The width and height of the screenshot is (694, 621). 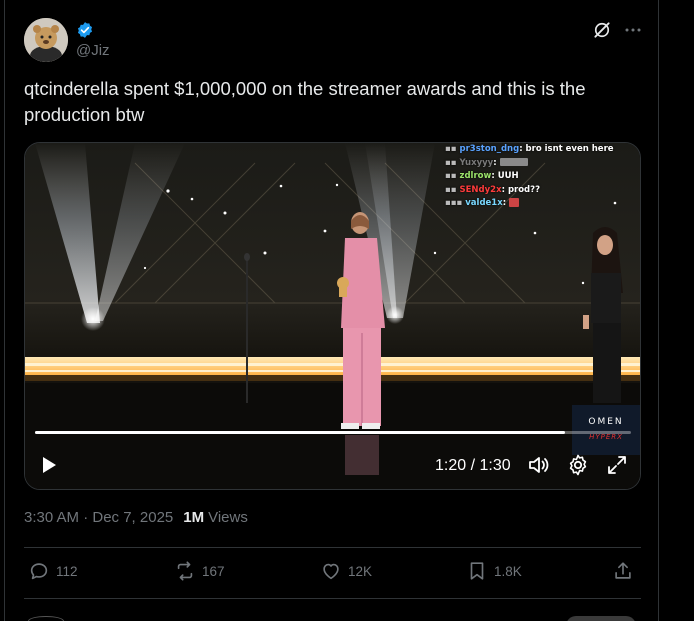 What do you see at coordinates (480, 189) in the screenshot?
I see `chat-username: SENdy2x` at bounding box center [480, 189].